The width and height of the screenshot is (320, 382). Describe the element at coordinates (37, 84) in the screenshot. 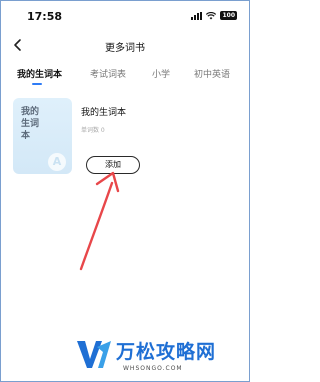

I see `active-tab-indicator` at that location.